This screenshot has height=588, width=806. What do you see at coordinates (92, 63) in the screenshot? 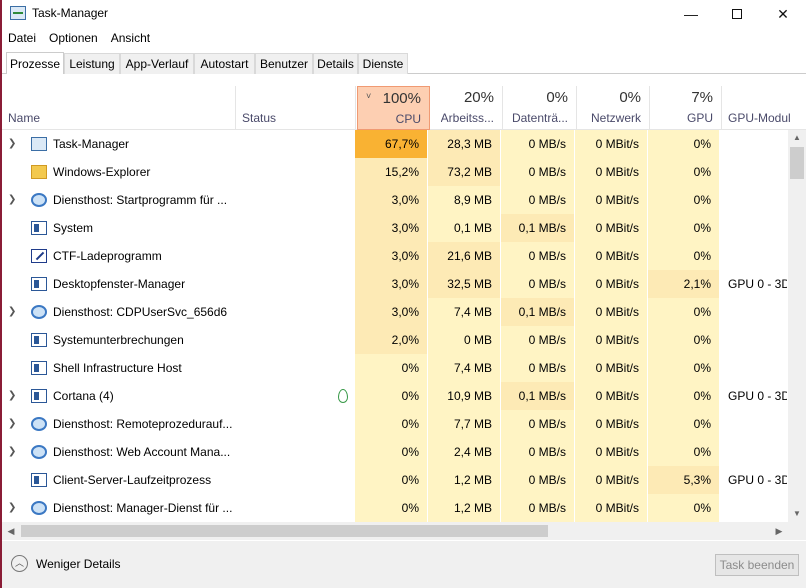
I see `tab-leistung: Leistung` at bounding box center [92, 63].